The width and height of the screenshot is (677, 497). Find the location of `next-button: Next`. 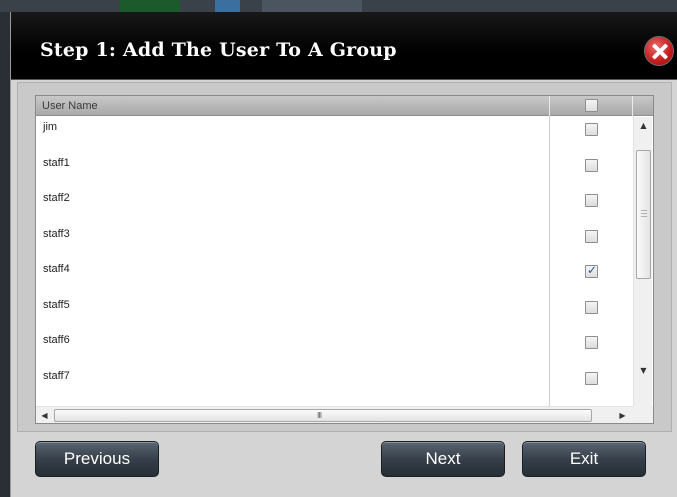

next-button: Next is located at coordinates (443, 459).